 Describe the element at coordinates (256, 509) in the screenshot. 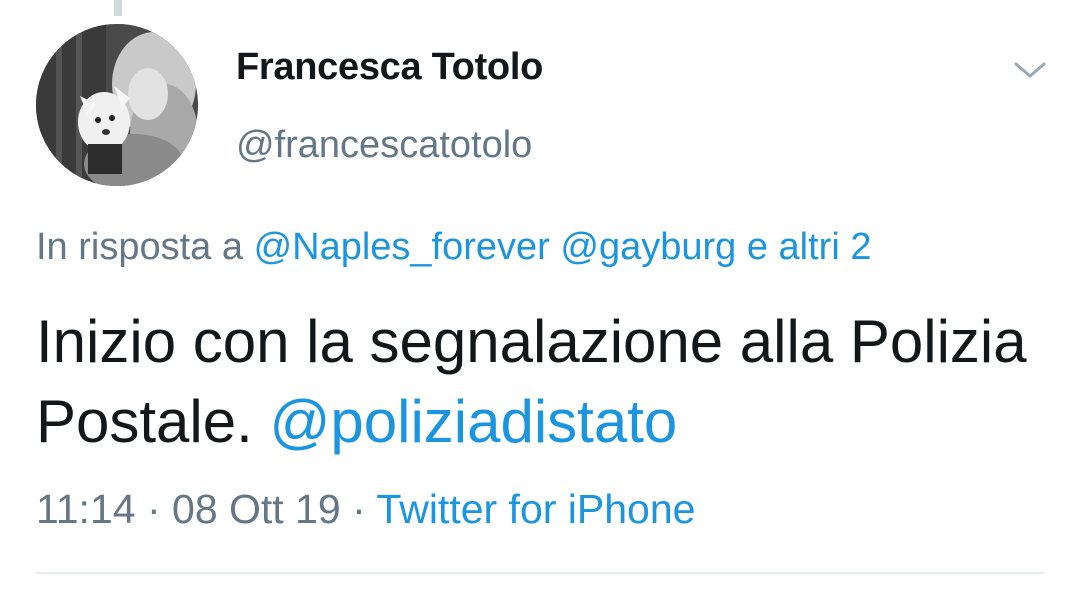

I see `tweet-date: 08 Ott 19` at that location.